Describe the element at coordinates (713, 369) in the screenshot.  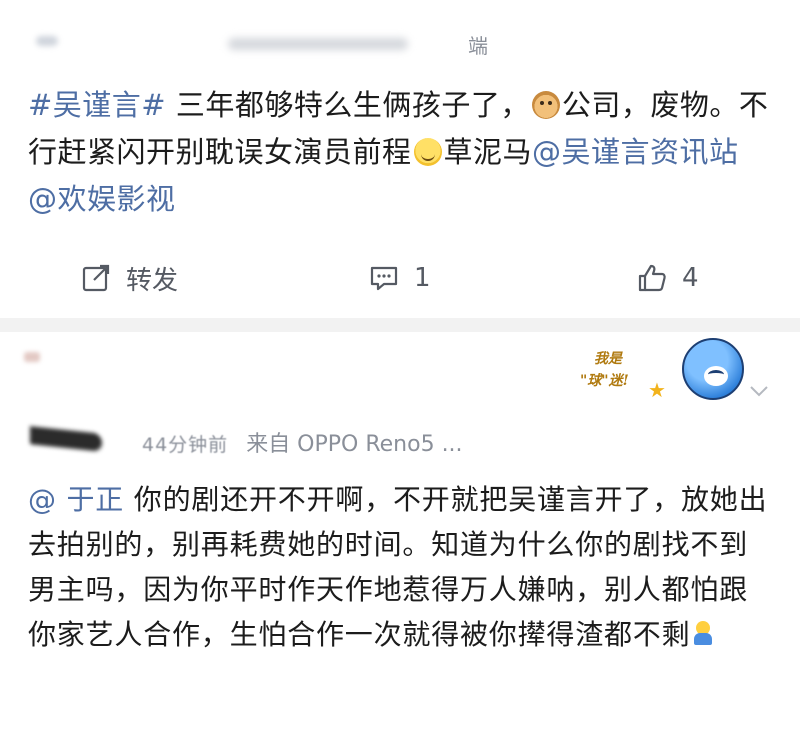
I see `ball-mascot-icon` at that location.